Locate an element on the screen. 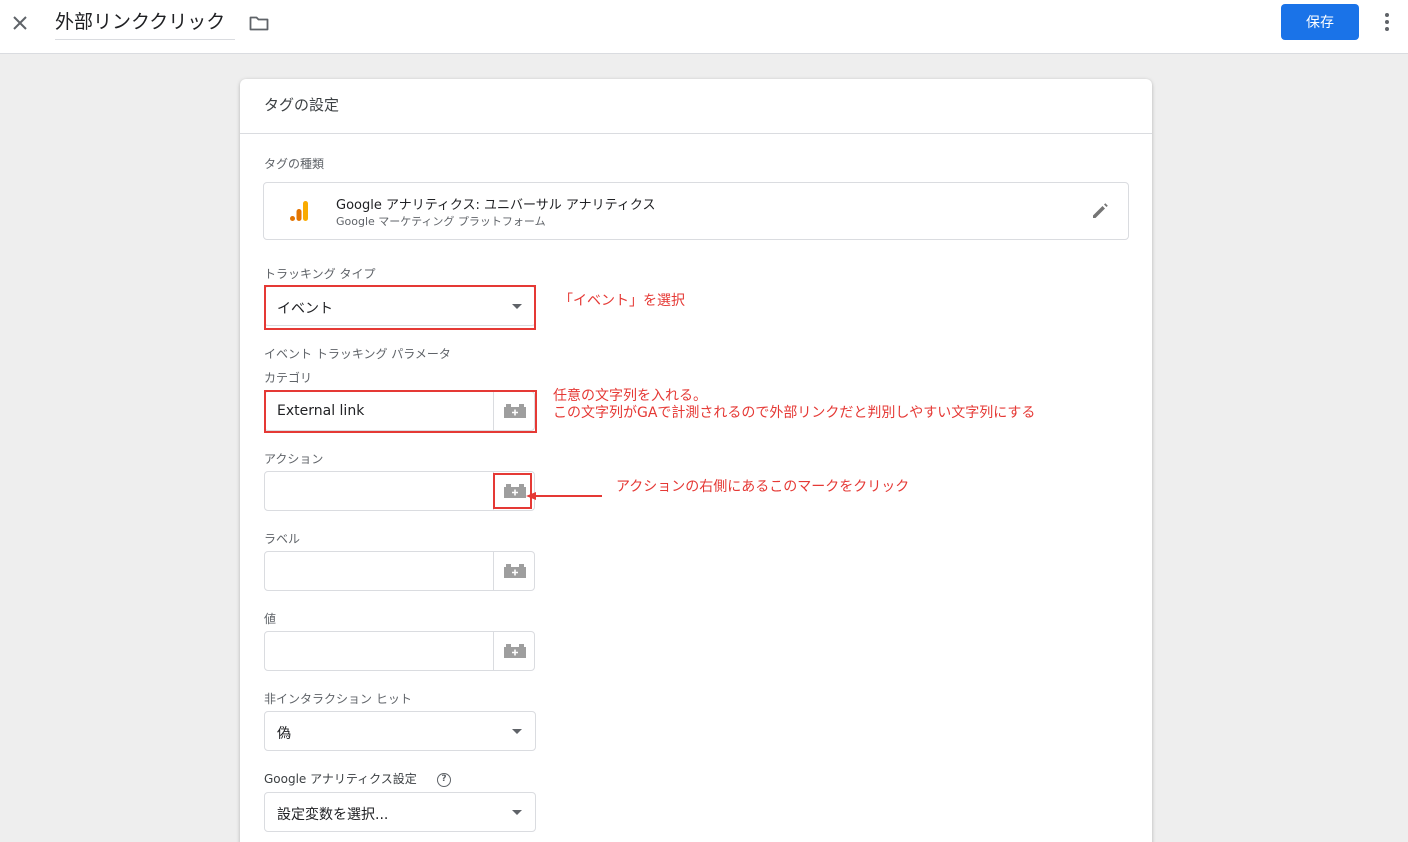  annotation-action: アクションの右側にあるこのマークをクリック is located at coordinates (763, 487).